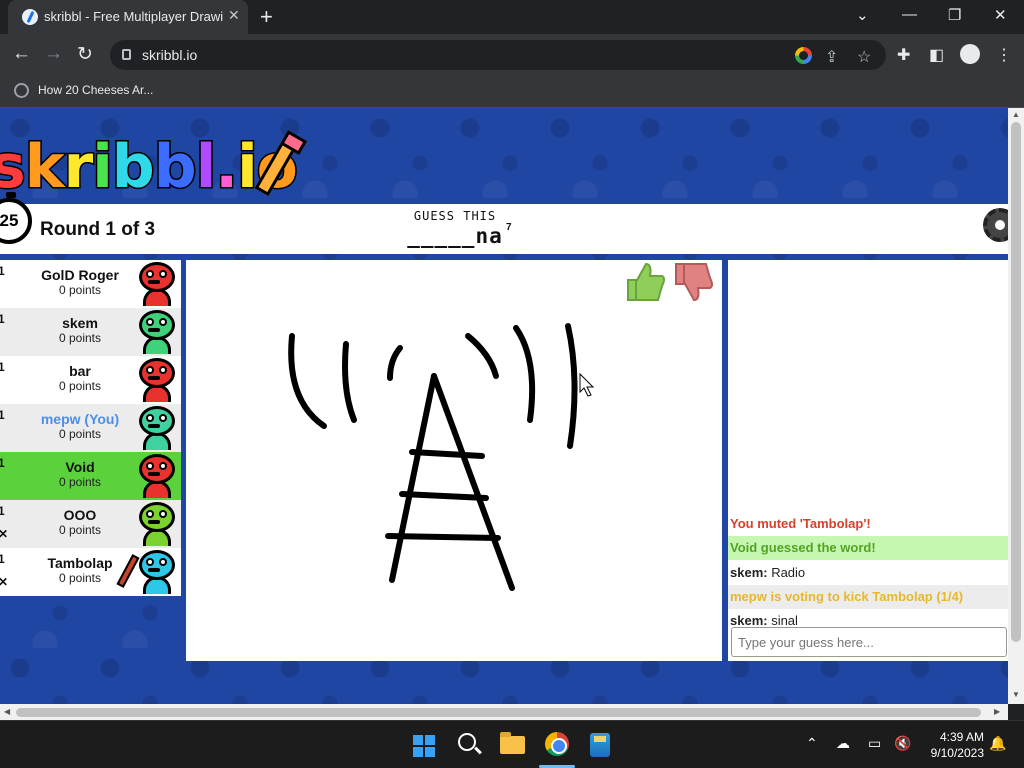 The image size is (1024, 768). What do you see at coordinates (812, 743) in the screenshot?
I see `chevron-up-icon: ⌃` at bounding box center [812, 743].